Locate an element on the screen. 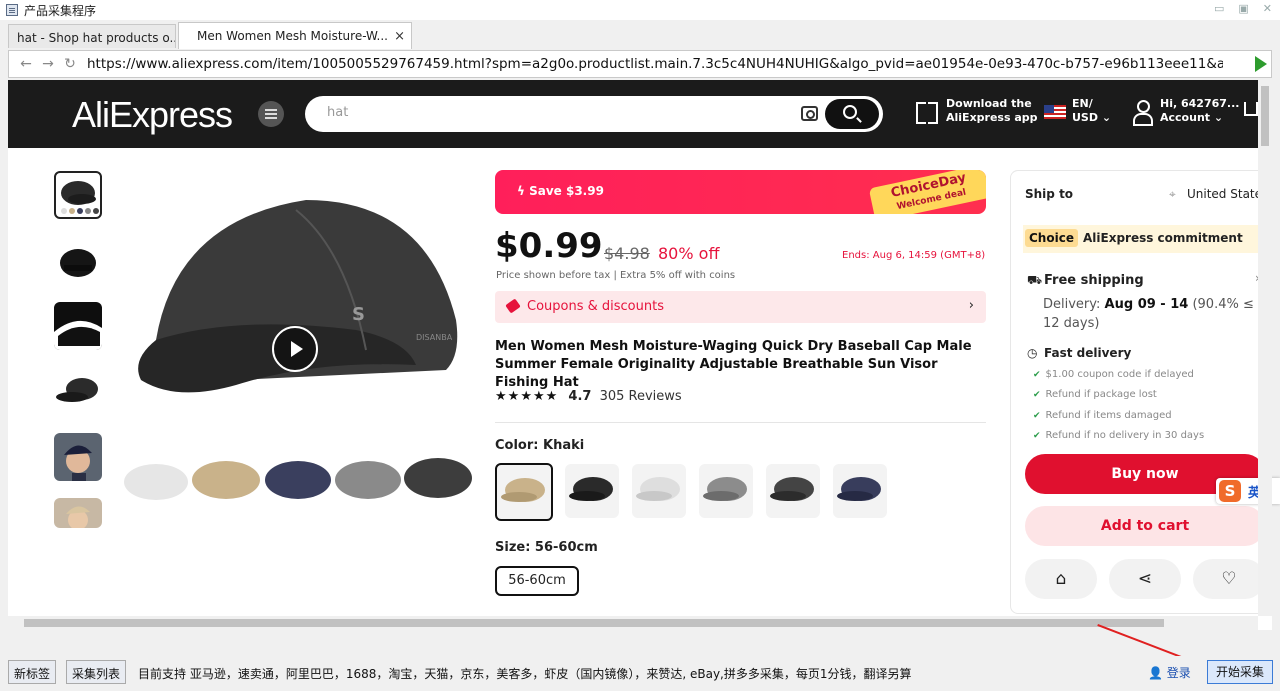  forward-arrow-icon: → is located at coordinates (48, 64).